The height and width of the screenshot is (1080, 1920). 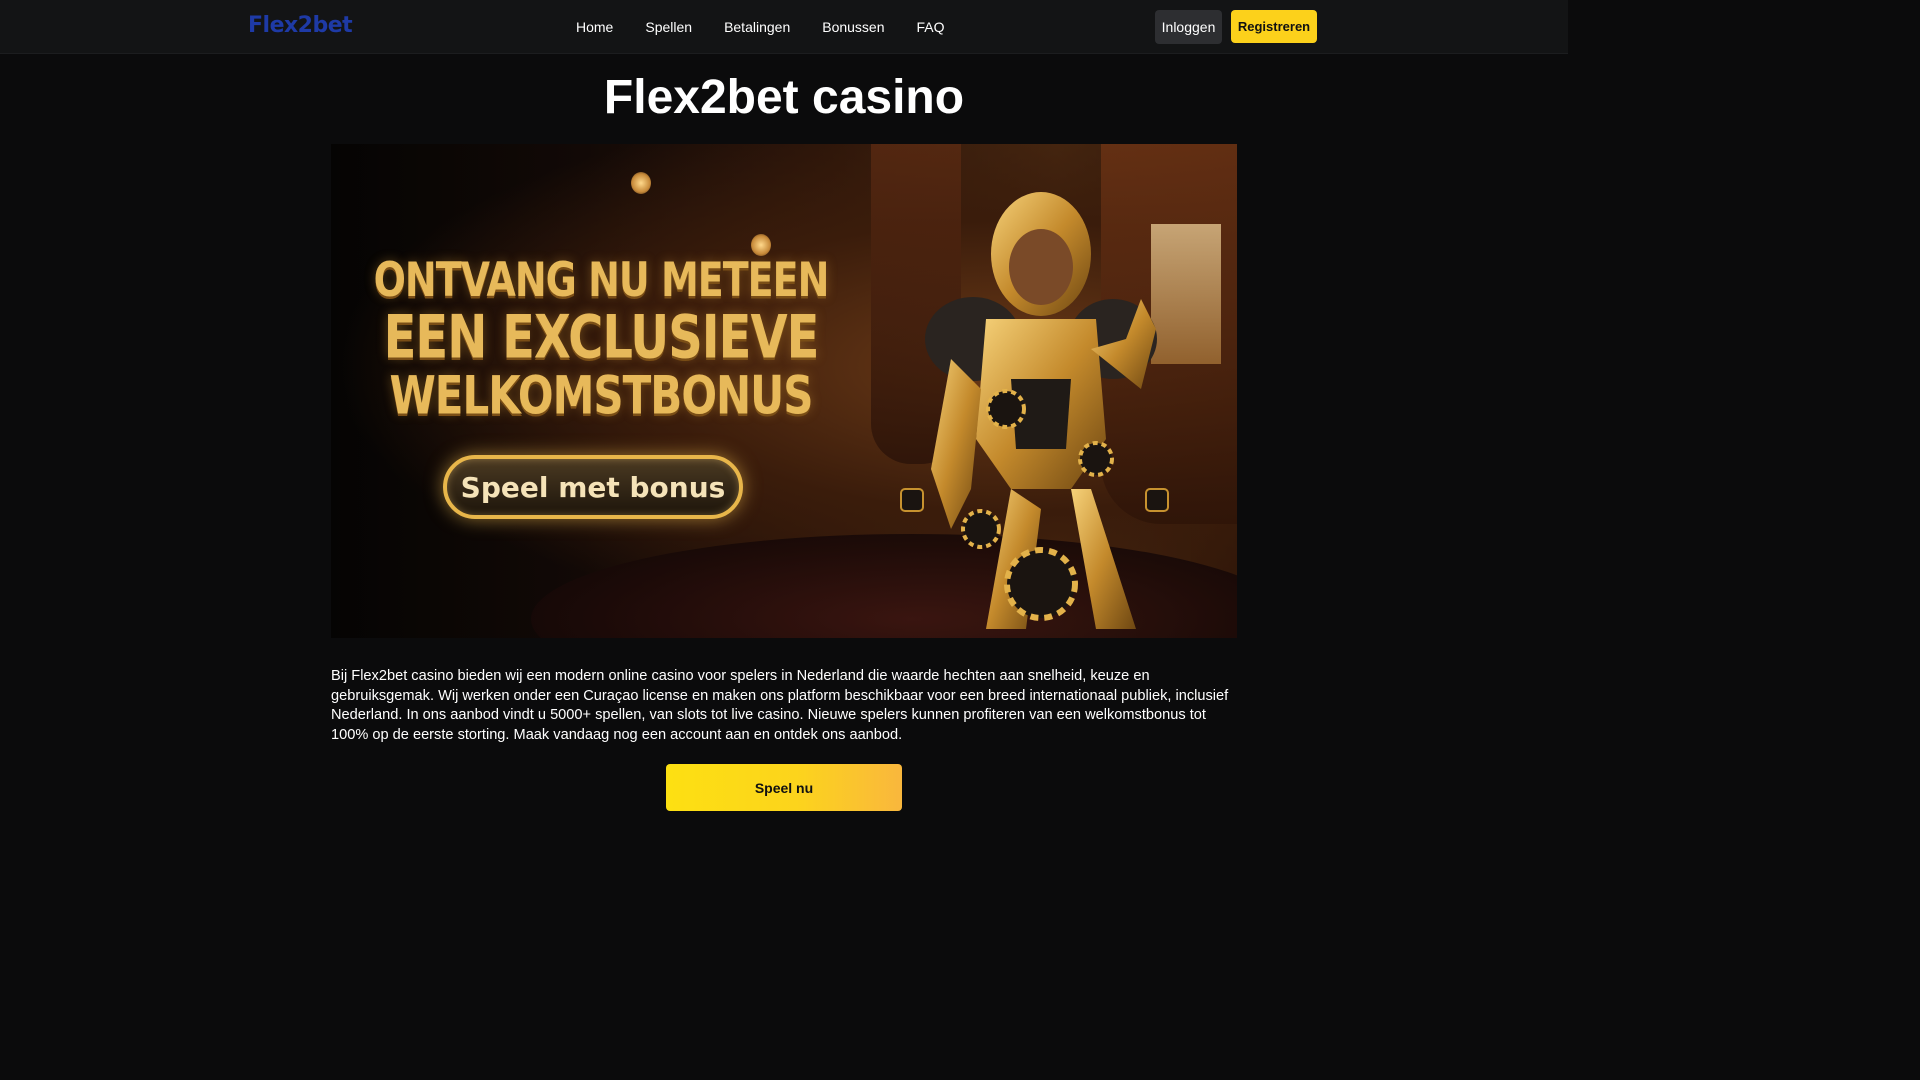 I want to click on headline-line-2: EEN EXCLUSIEVE, so click(x=601, y=337).